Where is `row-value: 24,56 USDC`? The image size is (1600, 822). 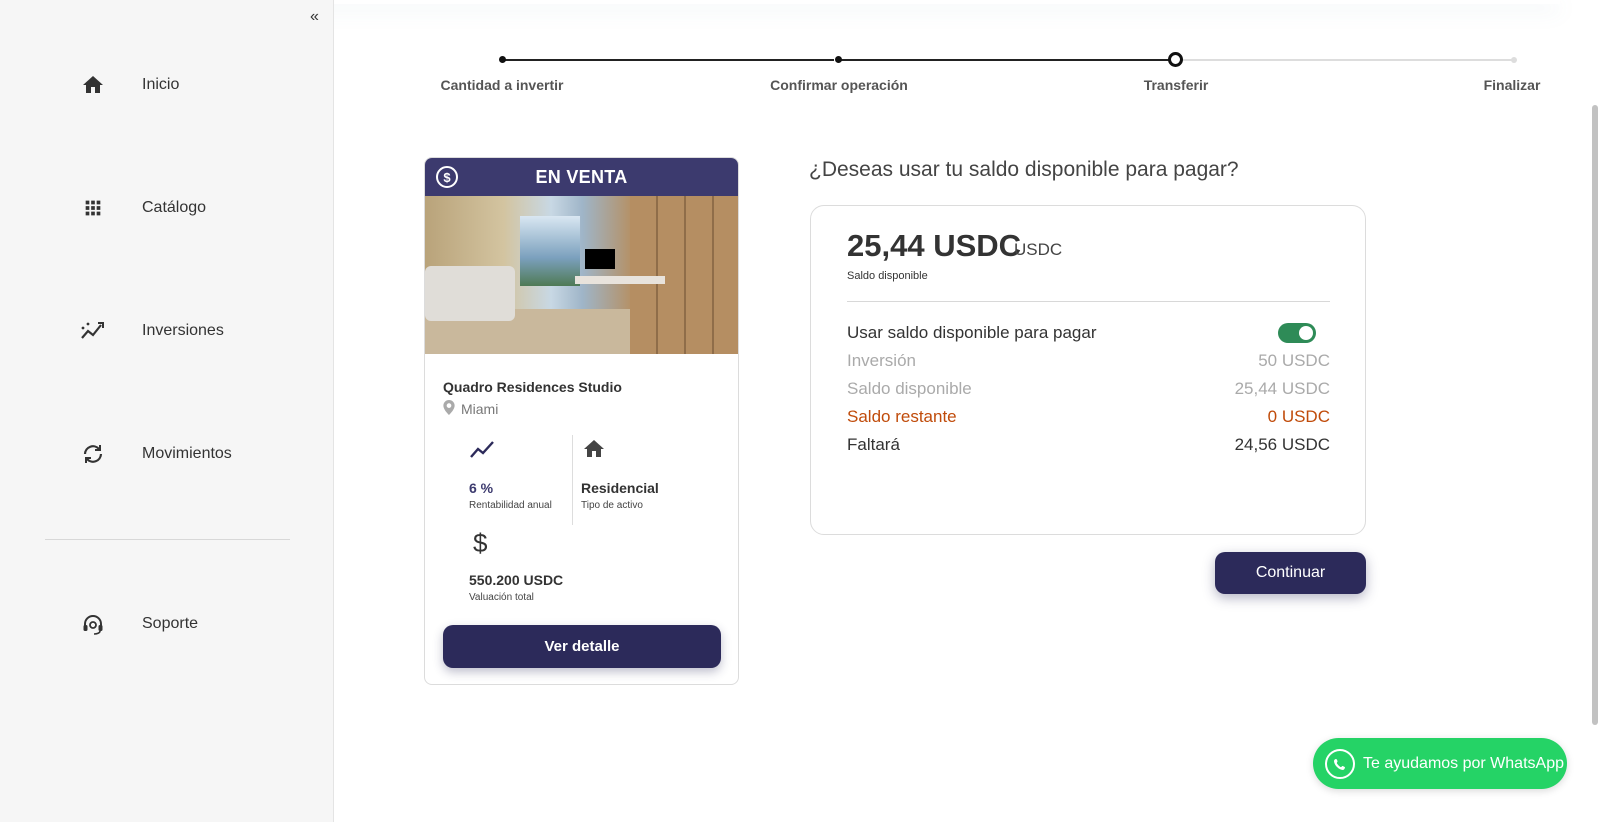 row-value: 24,56 USDC is located at coordinates (1282, 444).